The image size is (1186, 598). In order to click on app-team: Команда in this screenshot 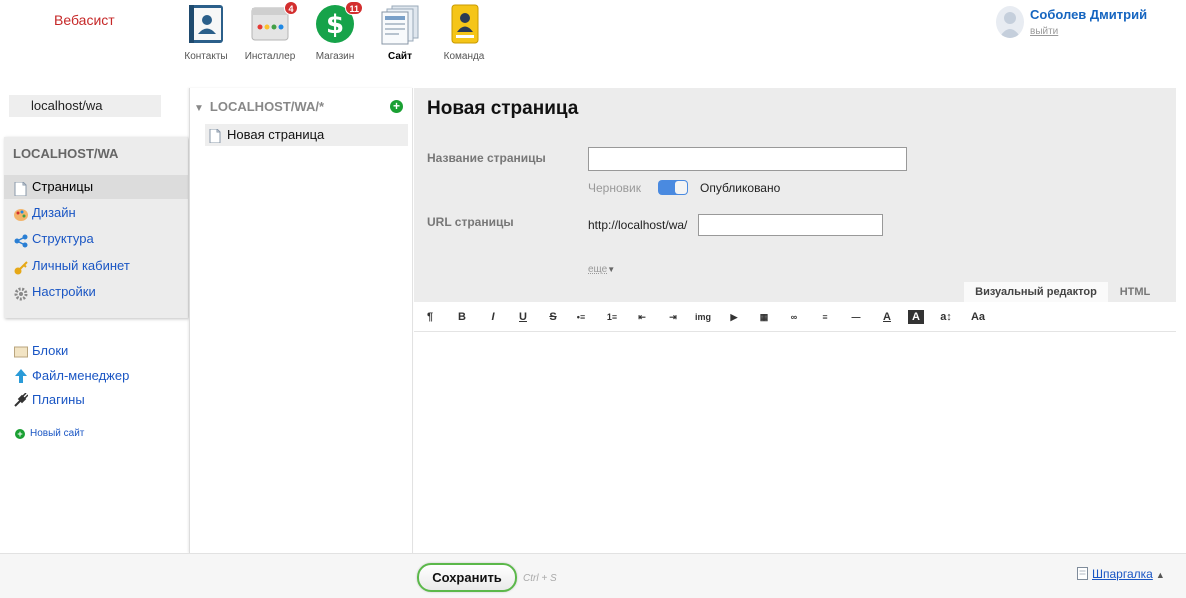, I will do `click(464, 32)`.